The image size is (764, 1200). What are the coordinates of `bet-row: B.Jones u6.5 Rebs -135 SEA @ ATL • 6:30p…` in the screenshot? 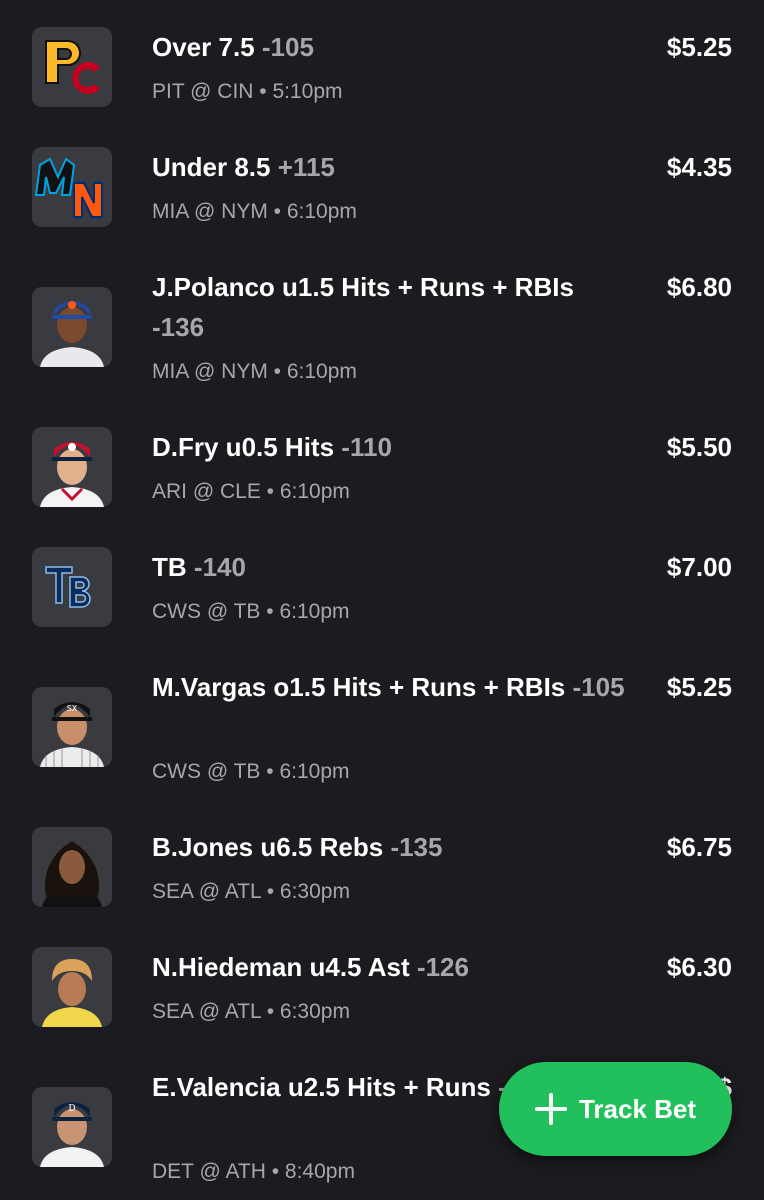 It's located at (382, 877).